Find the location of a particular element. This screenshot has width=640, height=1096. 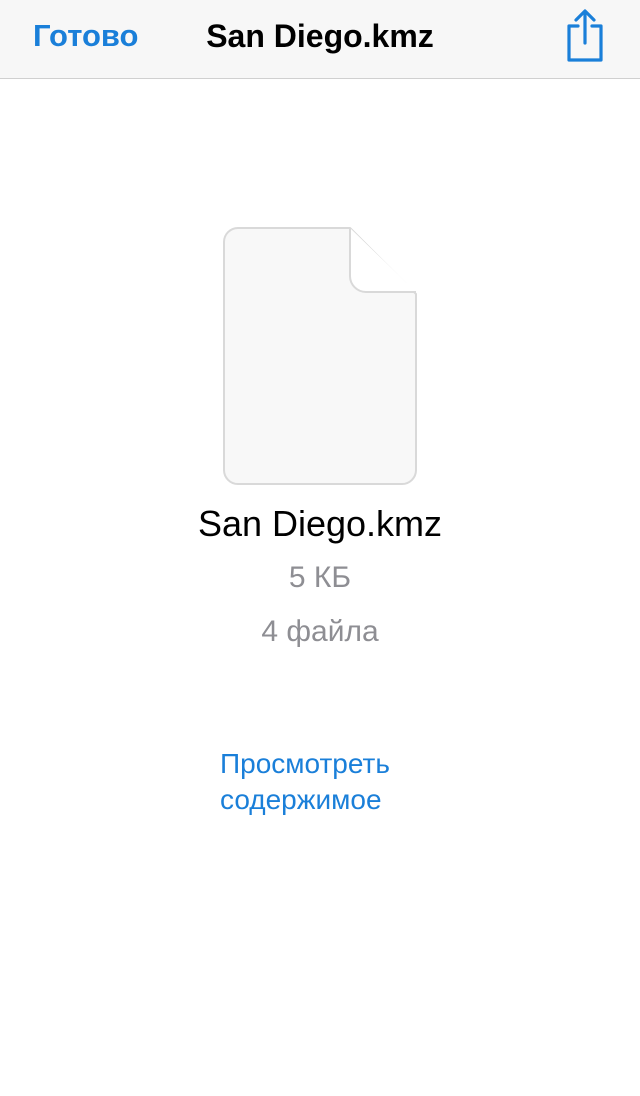

document-icon is located at coordinates (320, 356).